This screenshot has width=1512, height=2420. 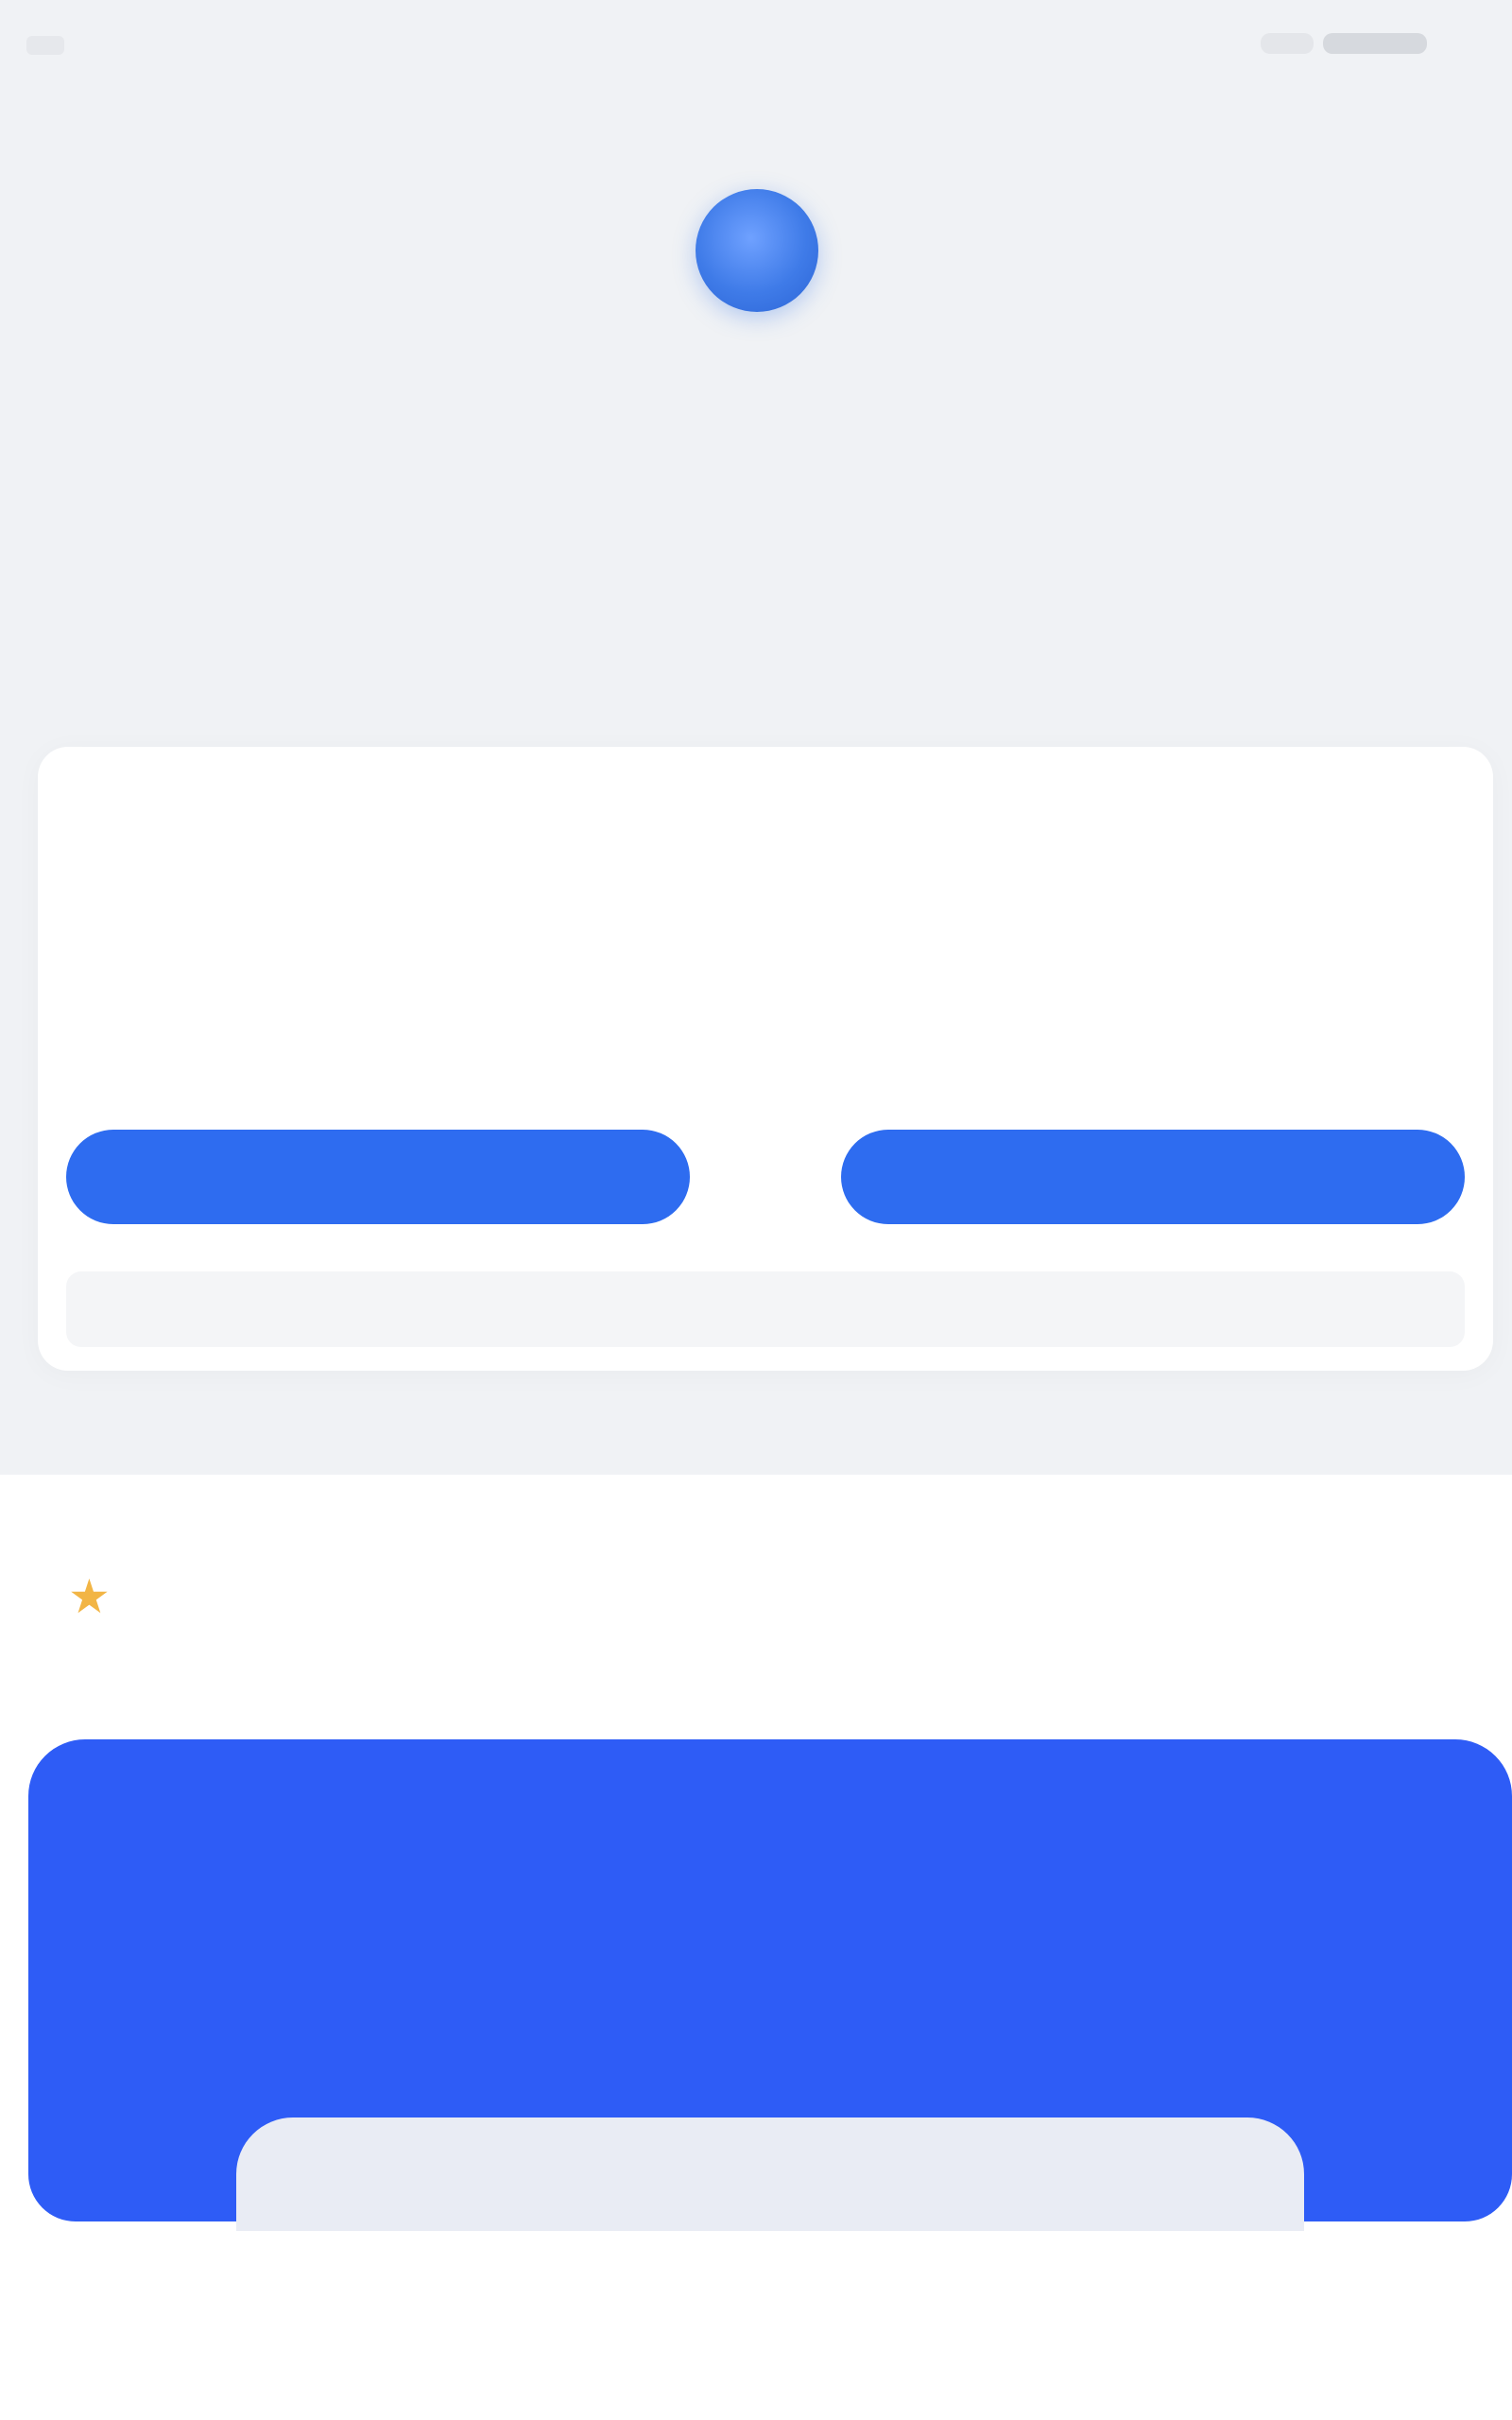 What do you see at coordinates (756, 368) in the screenshot?
I see `logo-caption` at bounding box center [756, 368].